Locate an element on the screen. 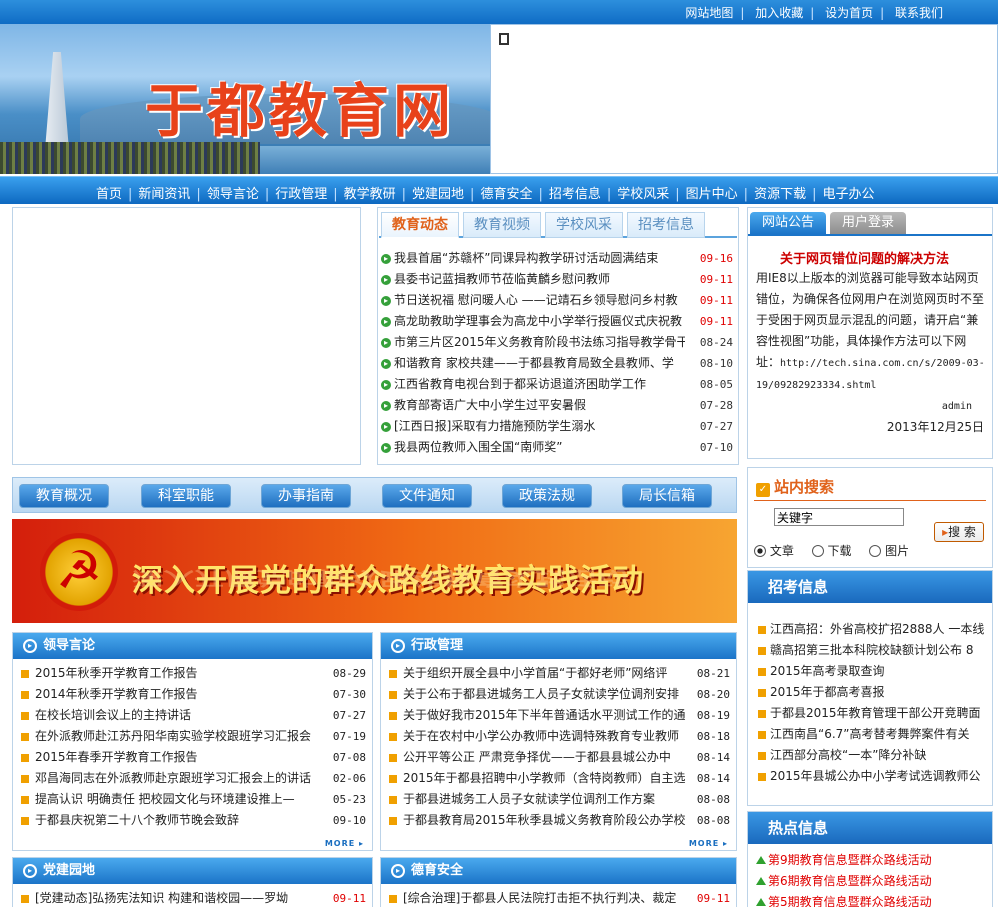 The width and height of the screenshot is (998, 907). shortcut-education-overview: 教育概况 is located at coordinates (64, 496).